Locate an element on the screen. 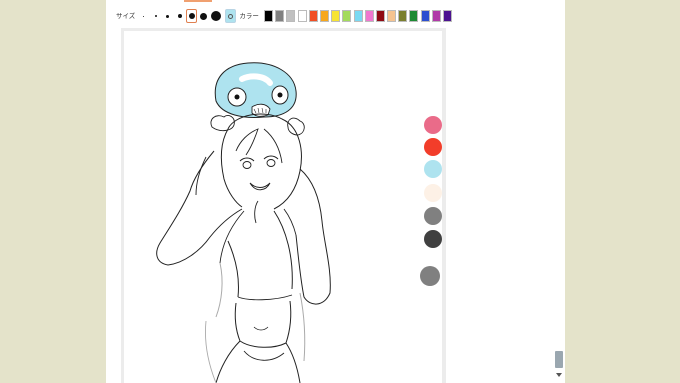  size-label: サイズ is located at coordinates (126, 16).